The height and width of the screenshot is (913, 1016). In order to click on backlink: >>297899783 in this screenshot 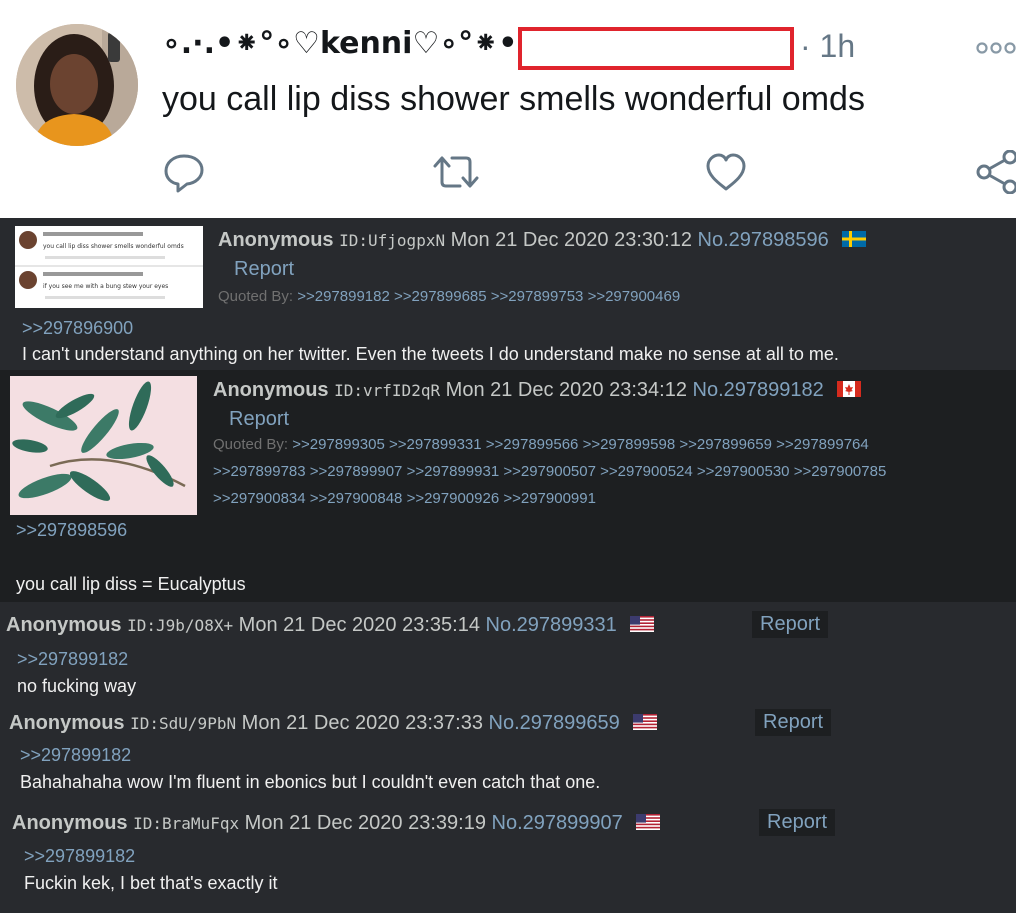, I will do `click(259, 471)`.